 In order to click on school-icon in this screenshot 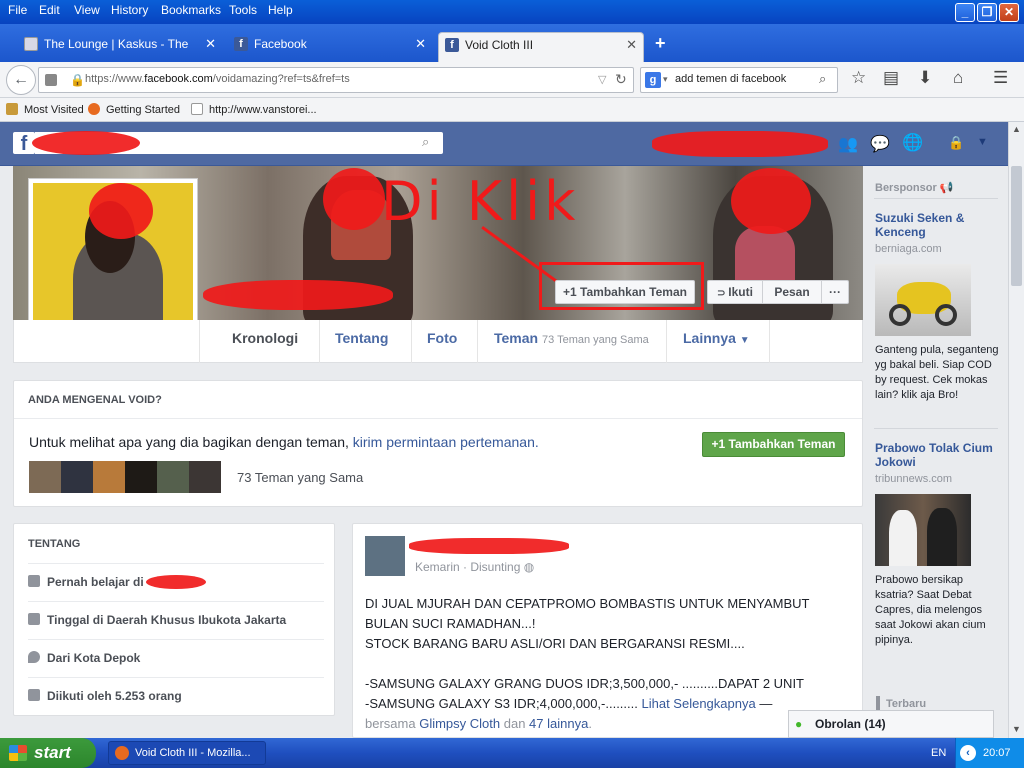, I will do `click(34, 581)`.